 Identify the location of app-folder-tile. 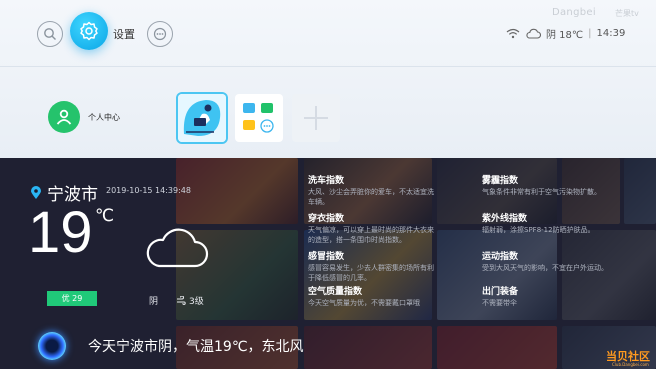
(259, 118).